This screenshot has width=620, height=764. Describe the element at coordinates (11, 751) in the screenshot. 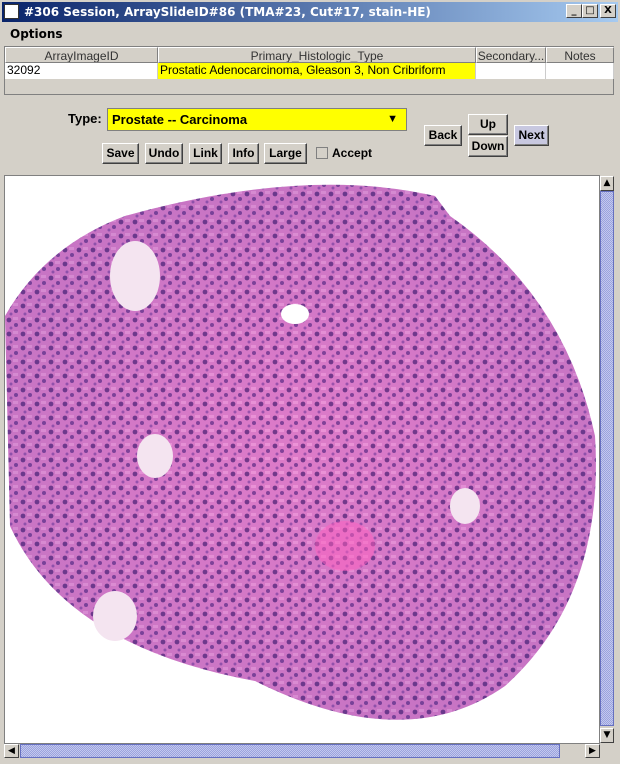

I see `scroll-left-icon: ◀` at that location.